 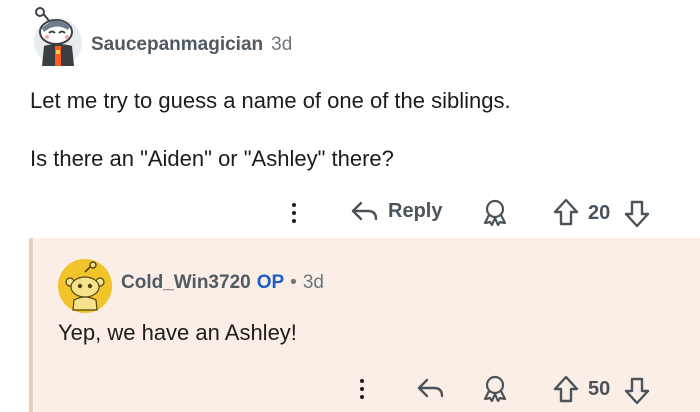 I want to click on comment-header: Saucepanmagician 3d, so click(x=191, y=45).